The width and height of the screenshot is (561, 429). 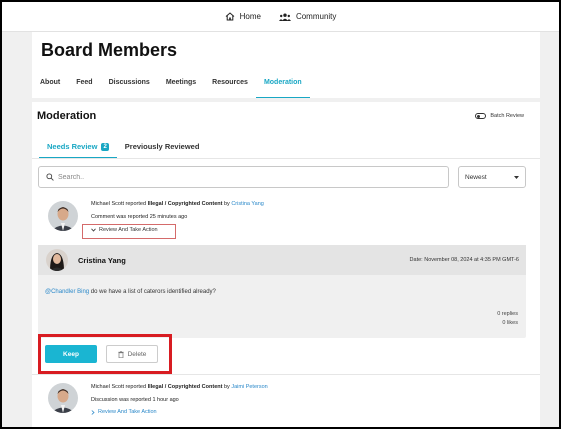 I want to click on delete-button: Delete, so click(x=132, y=354).